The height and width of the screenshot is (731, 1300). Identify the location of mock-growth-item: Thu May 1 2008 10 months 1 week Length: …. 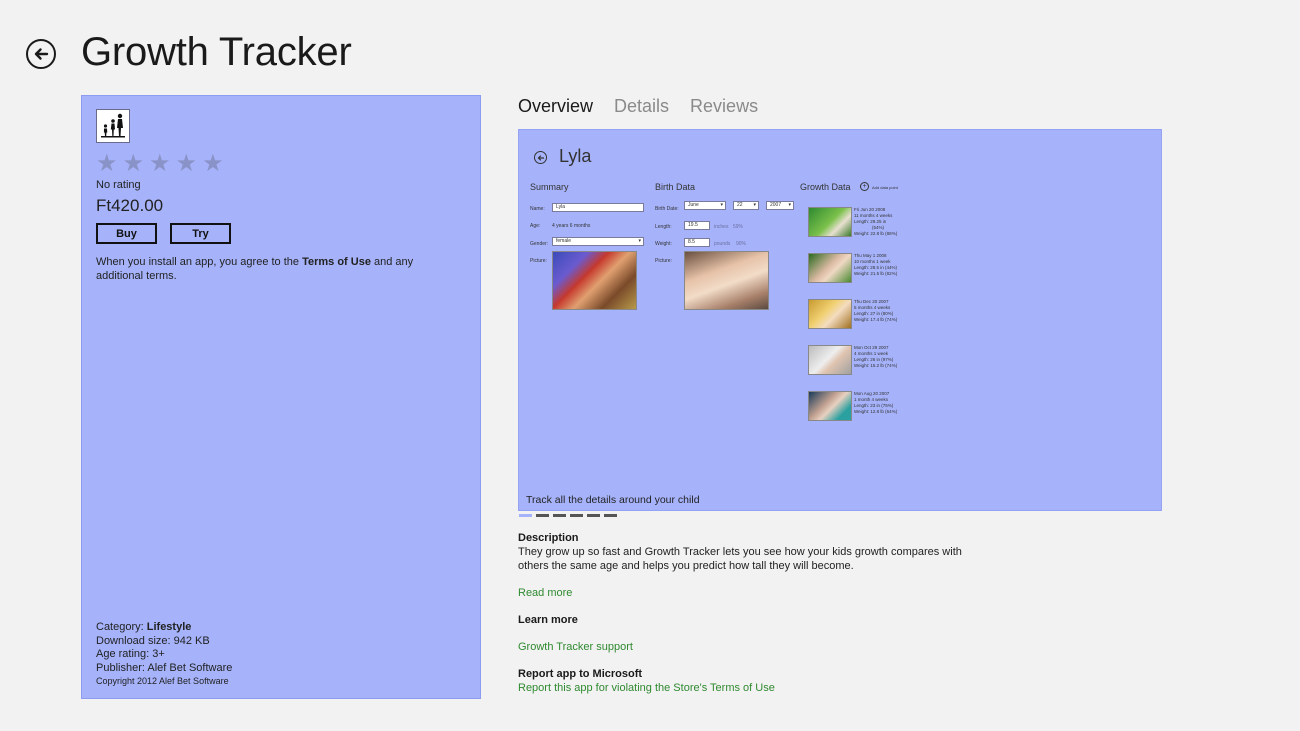
(863, 269).